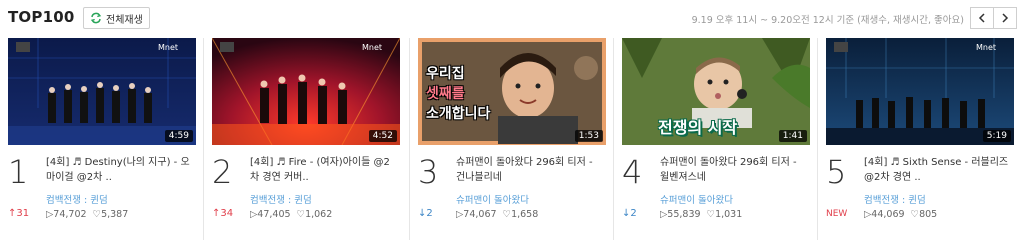 Image resolution: width=1024 pixels, height=240 pixels. I want to click on like-count: ♡1,062, so click(314, 214).